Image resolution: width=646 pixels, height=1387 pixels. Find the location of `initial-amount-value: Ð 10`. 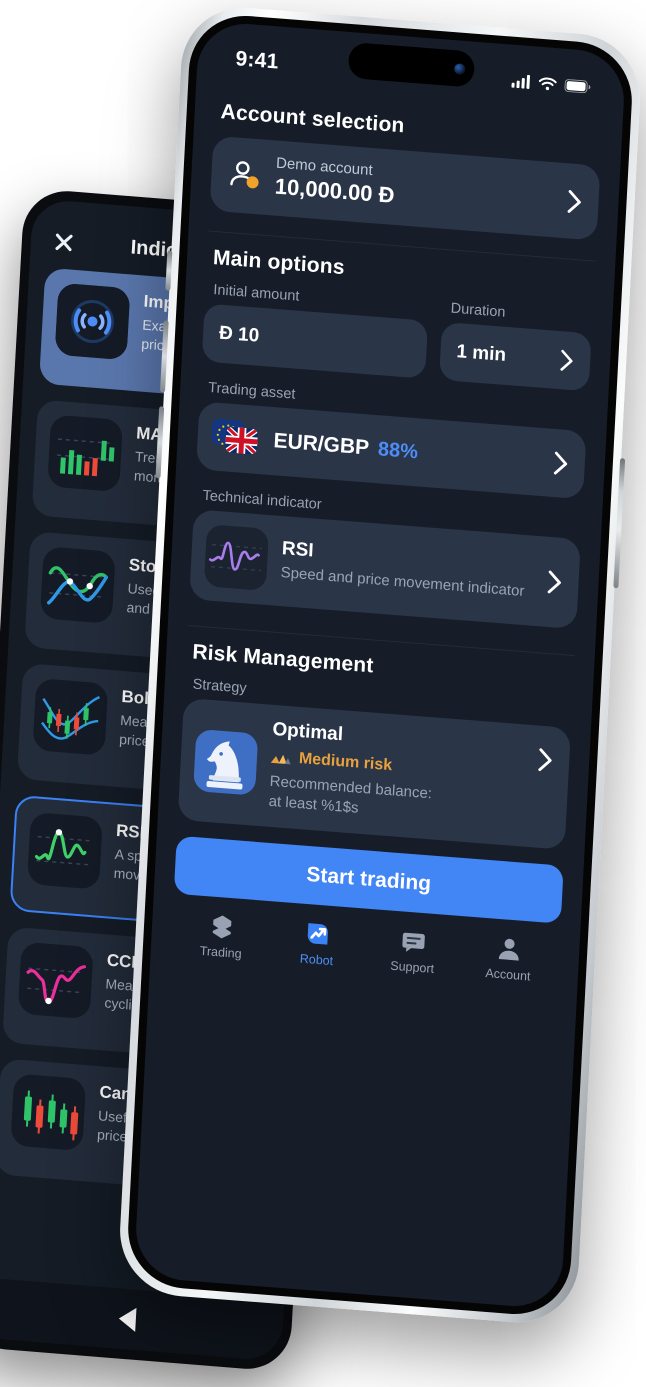

initial-amount-value: Ð 10 is located at coordinates (239, 334).